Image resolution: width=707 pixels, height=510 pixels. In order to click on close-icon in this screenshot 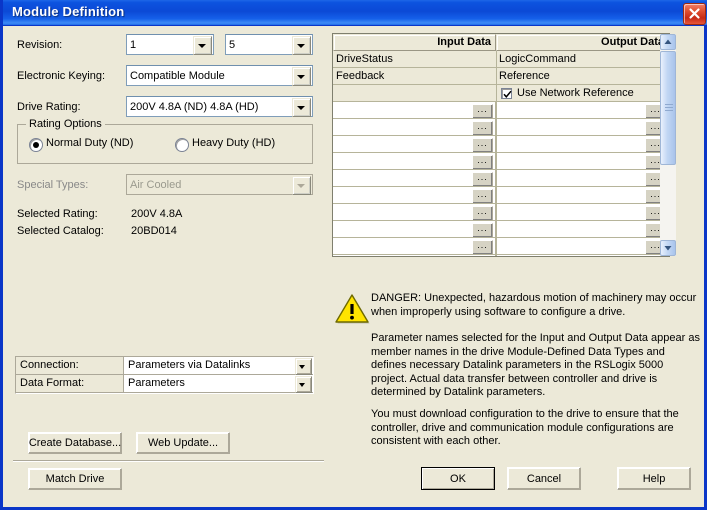, I will do `click(694, 14)`.